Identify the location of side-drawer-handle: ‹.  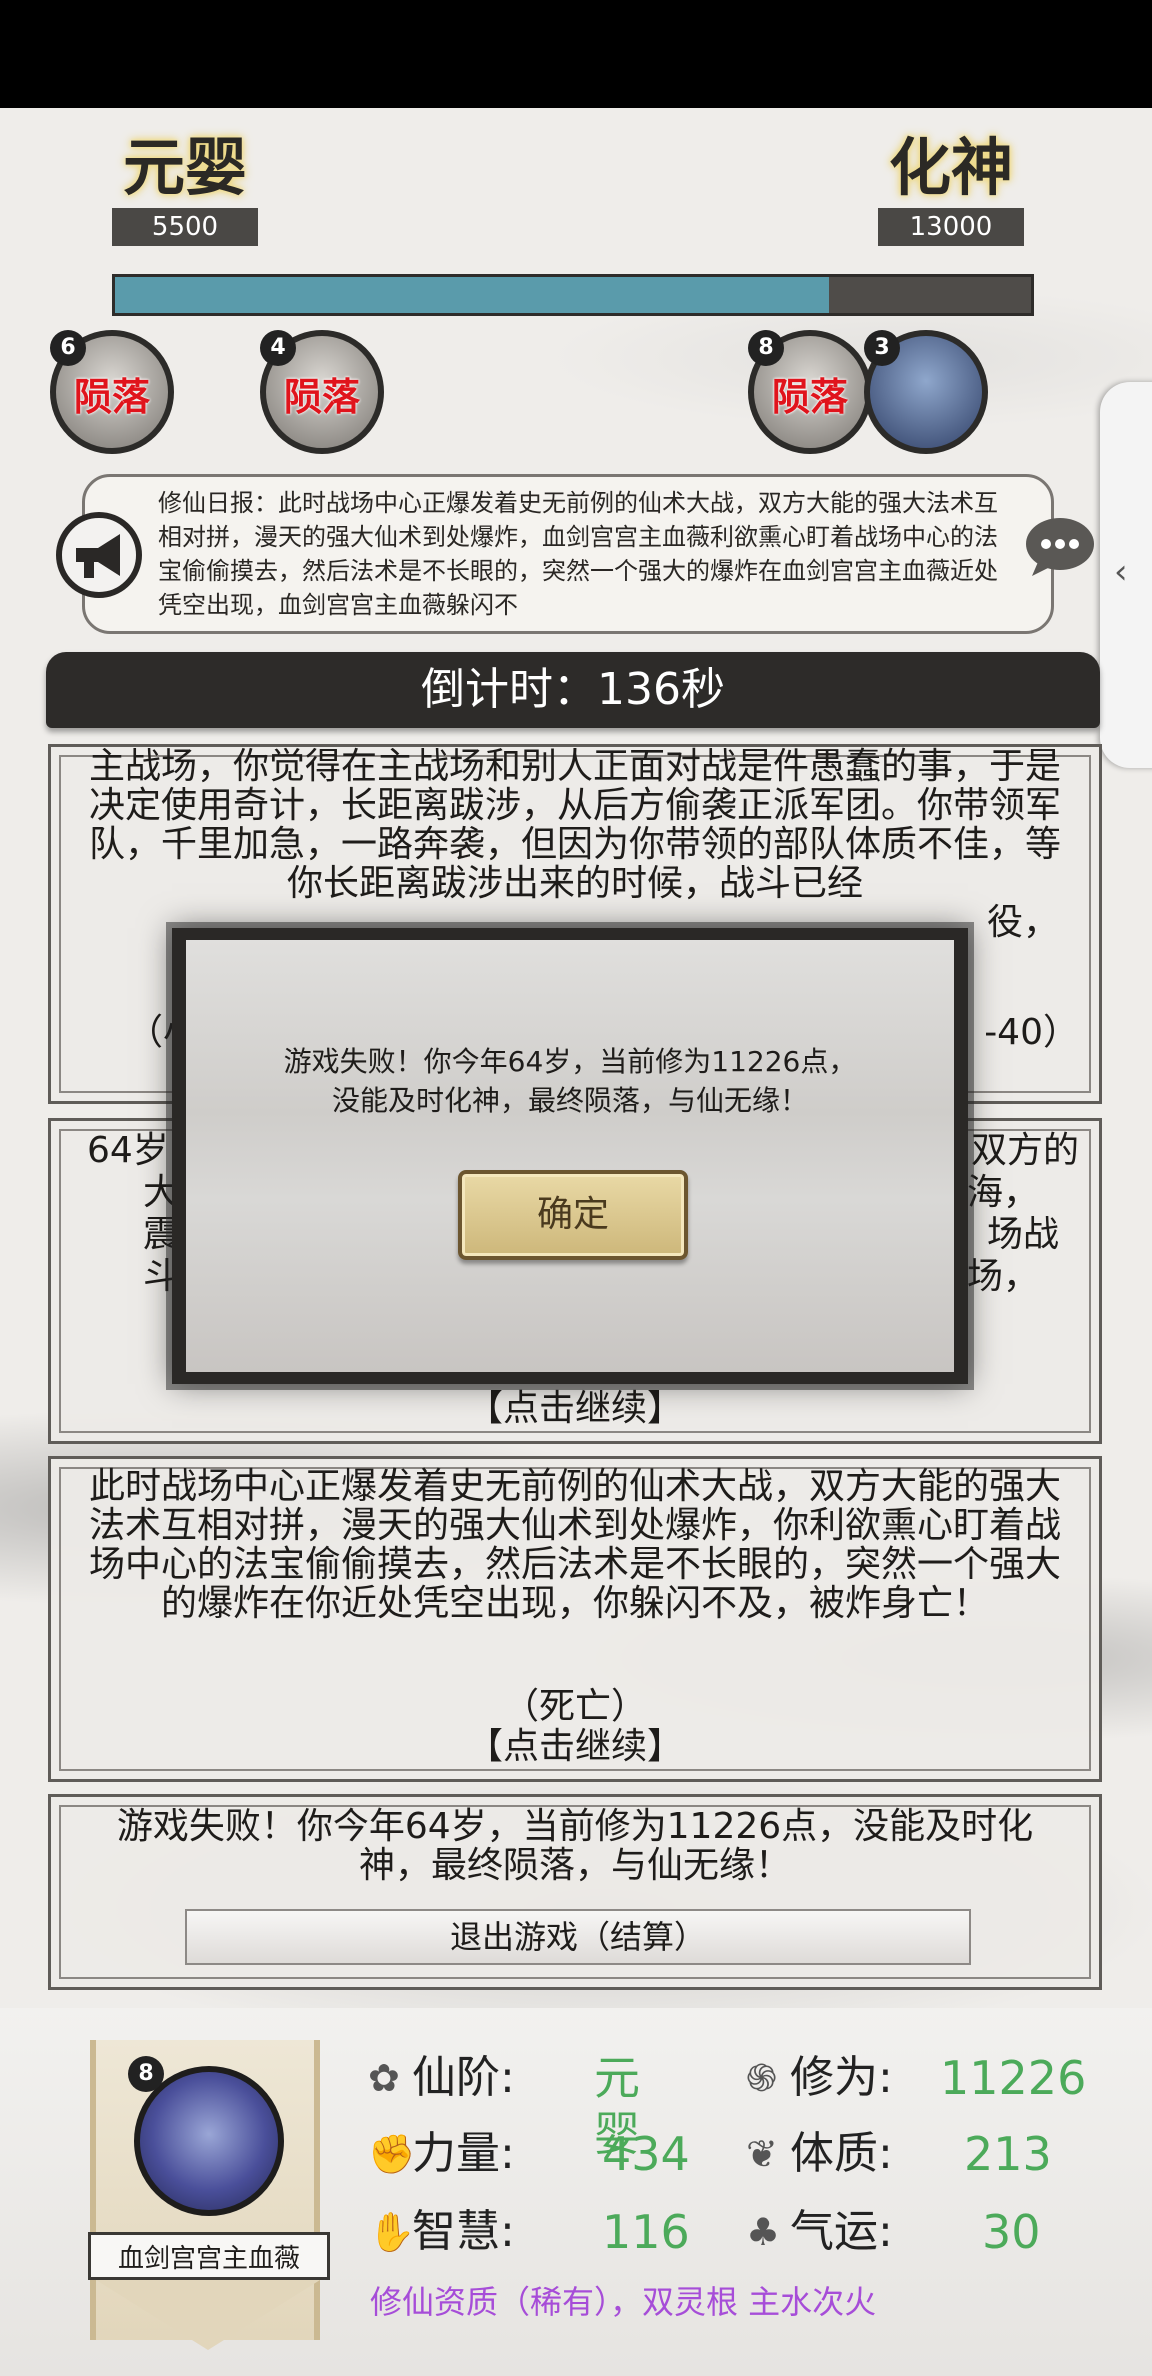
(1126, 575).